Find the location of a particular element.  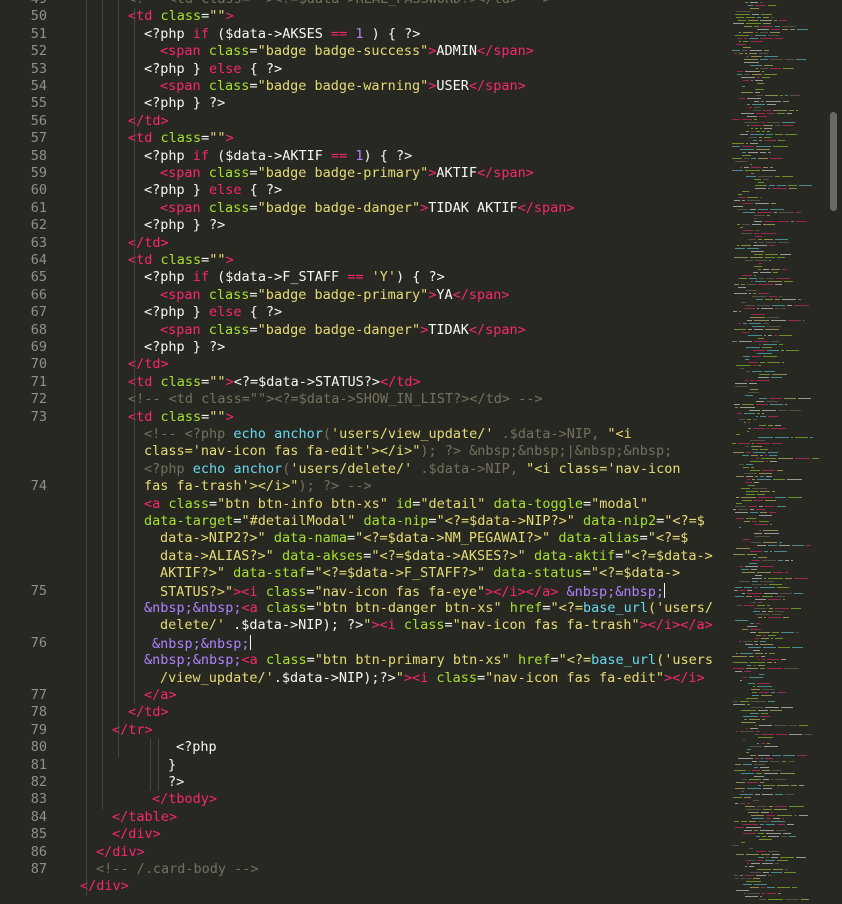

line-number: 81 is located at coordinates (38, 764).